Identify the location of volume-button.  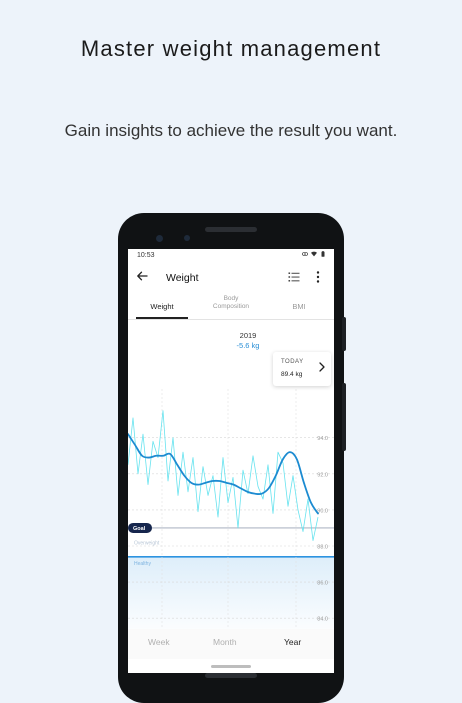
(344, 417).